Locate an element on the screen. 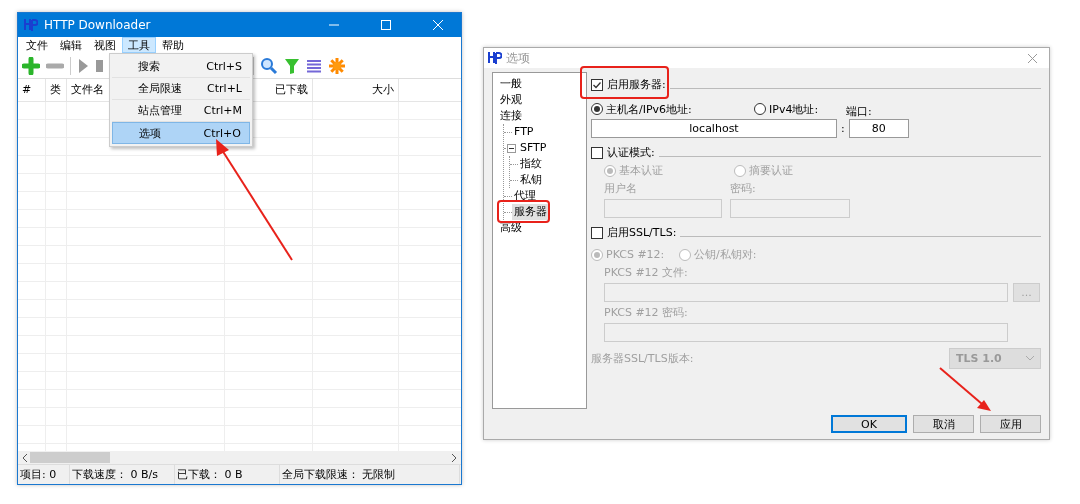 Image resolution: width=1080 pixels, height=504 pixels. radio-label: 主机名/IPv6地址: is located at coordinates (649, 109).